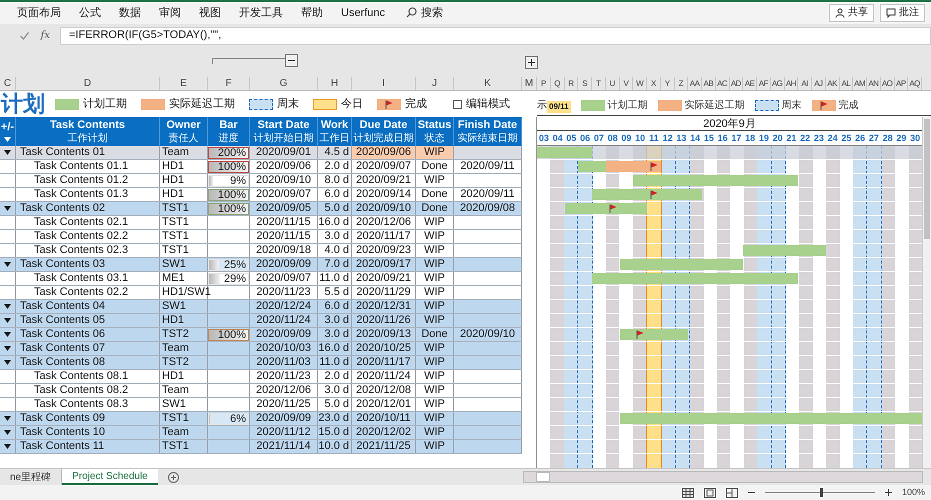  I want to click on search-field: 搜索, so click(432, 13).